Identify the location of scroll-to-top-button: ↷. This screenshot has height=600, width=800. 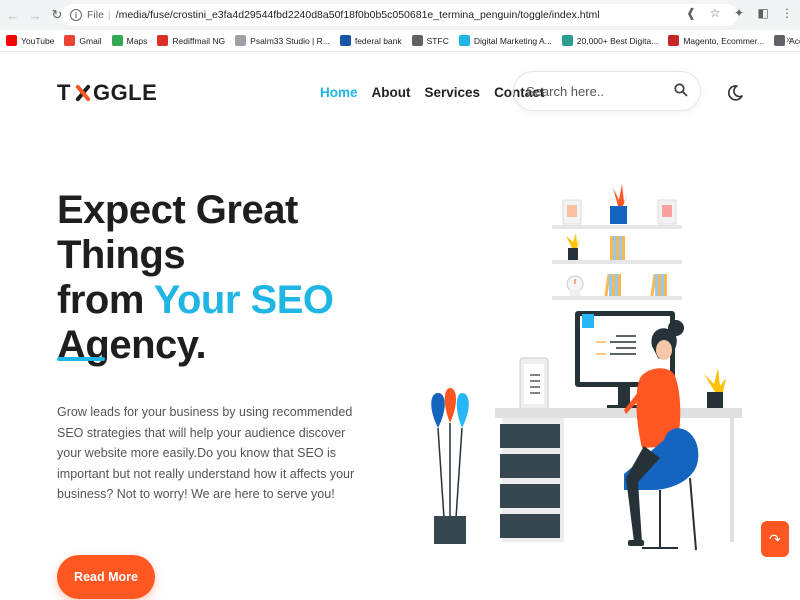
(775, 539).